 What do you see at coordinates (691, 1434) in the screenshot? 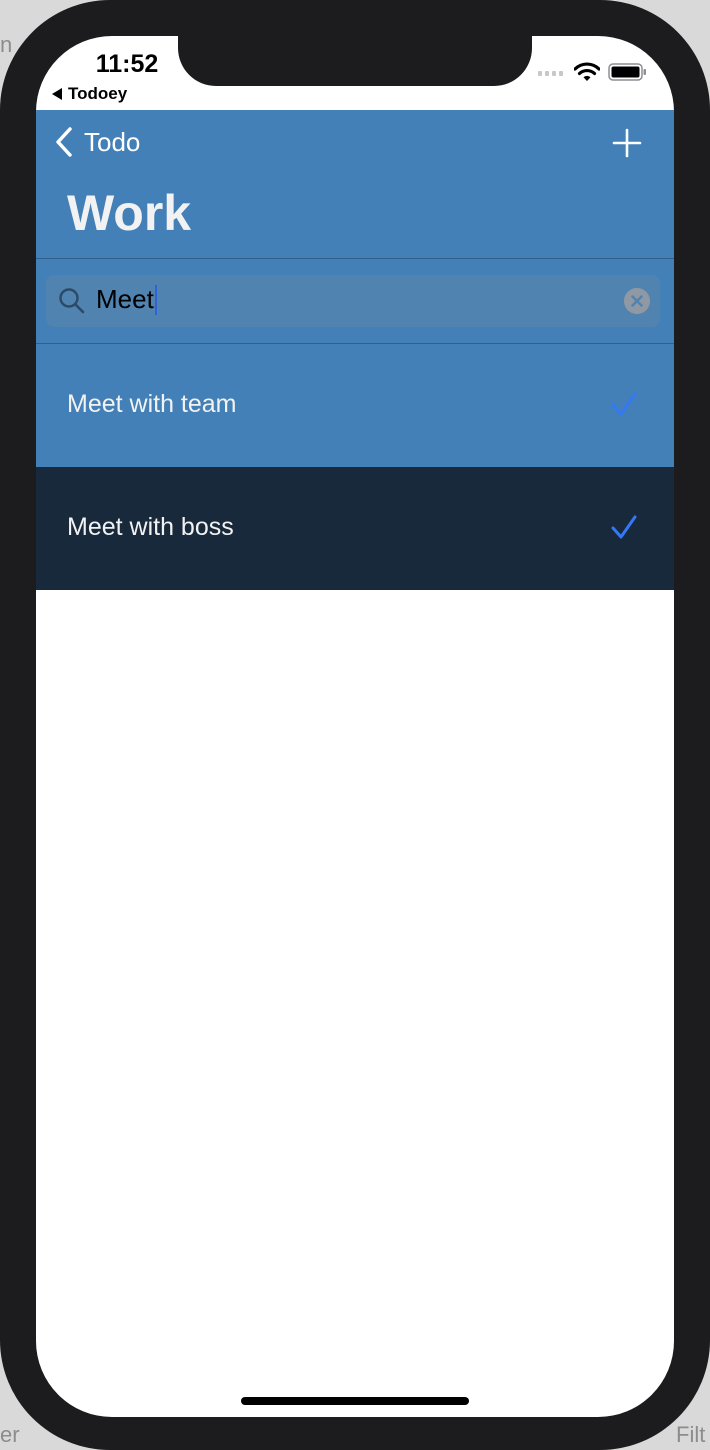
I see `background-text-right-bottom: Filt` at bounding box center [691, 1434].